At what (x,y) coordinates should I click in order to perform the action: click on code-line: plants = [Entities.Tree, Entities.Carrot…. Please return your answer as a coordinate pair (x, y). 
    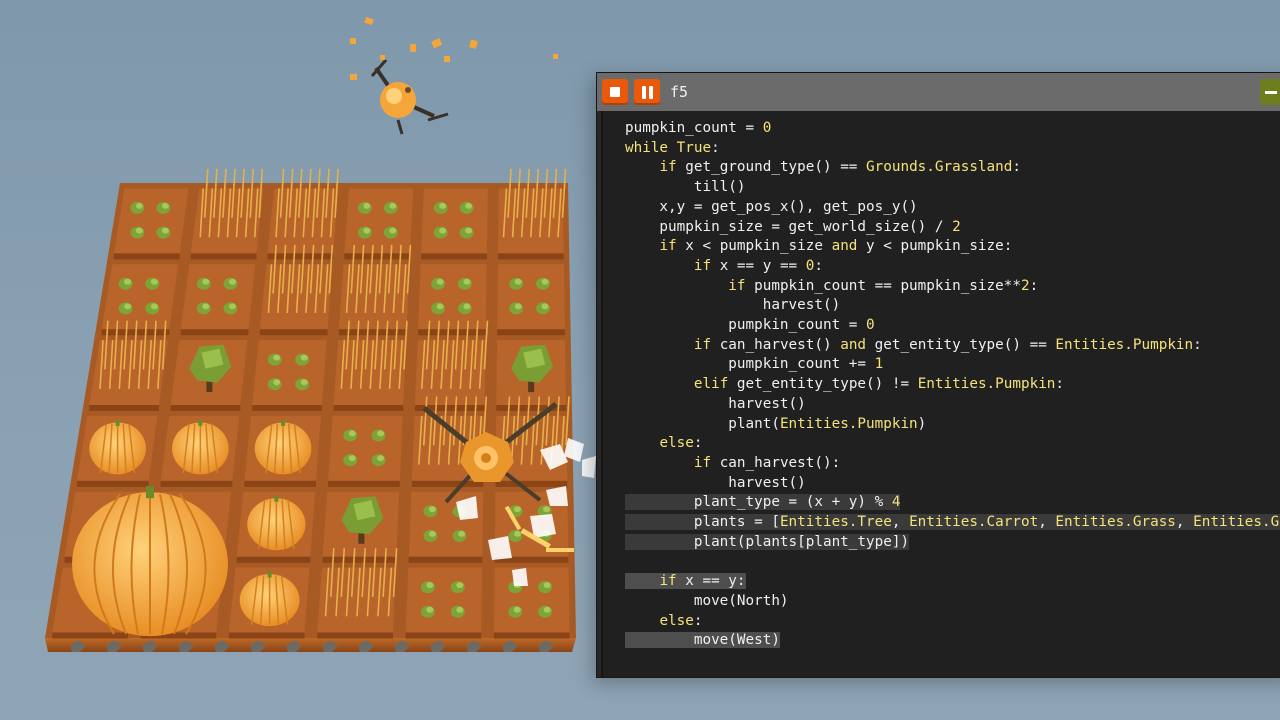
    Looking at the image, I should click on (952, 522).